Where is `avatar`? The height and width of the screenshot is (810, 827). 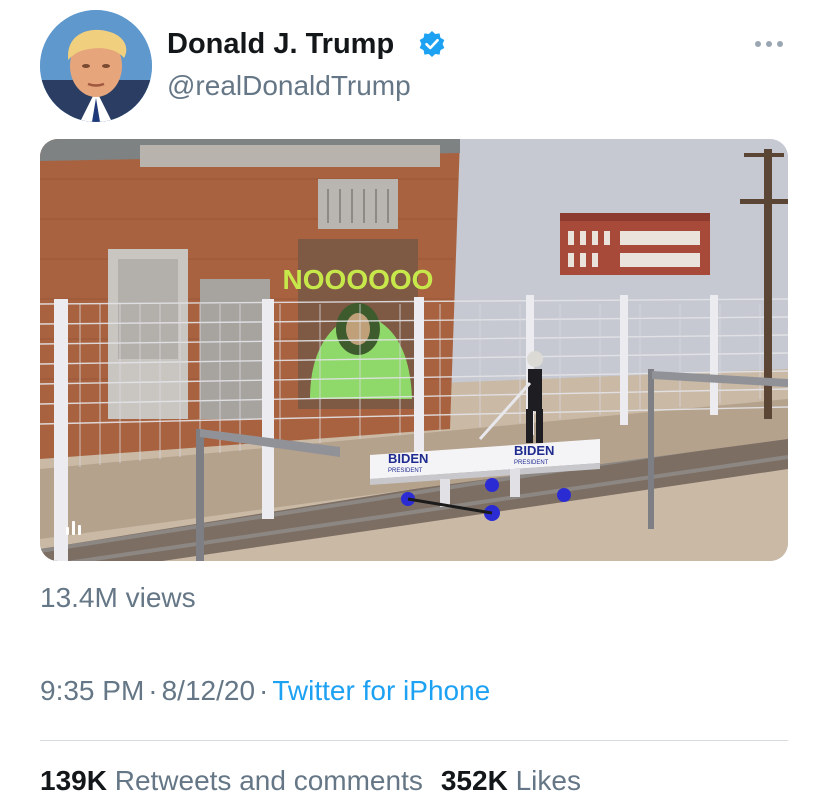 avatar is located at coordinates (96, 66).